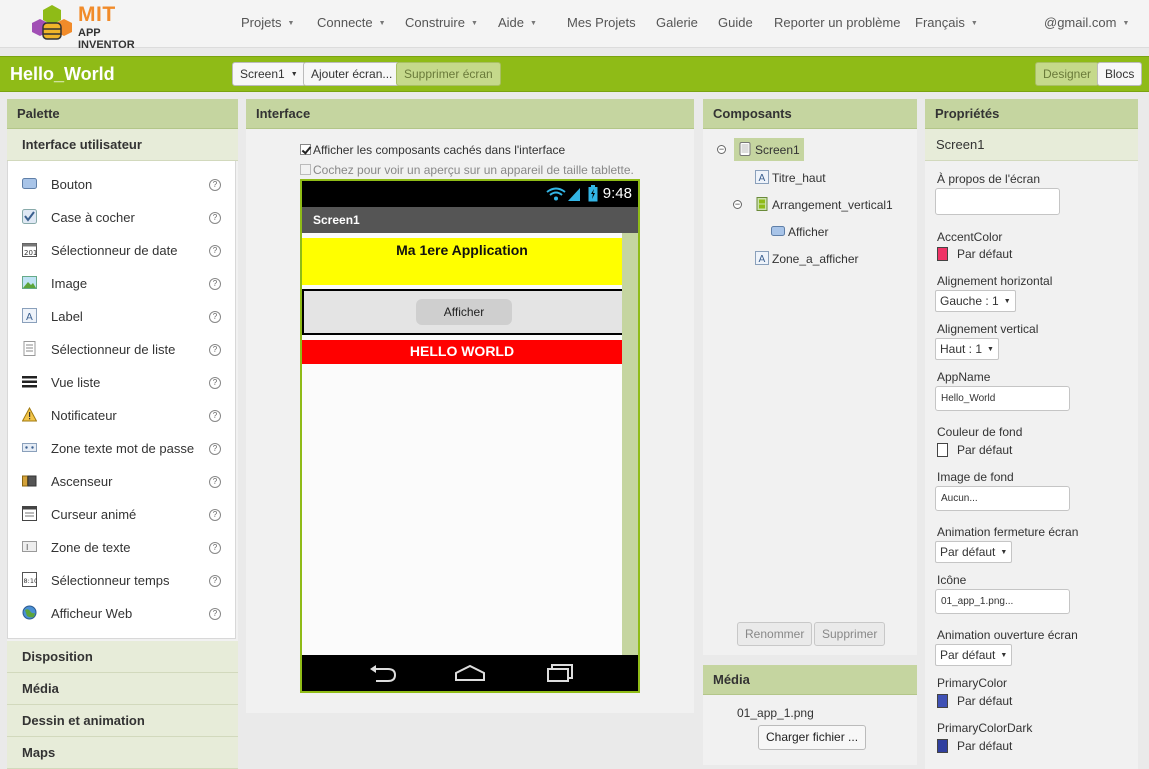  I want to click on prop-appname-input: Hello_World, so click(1002, 398).